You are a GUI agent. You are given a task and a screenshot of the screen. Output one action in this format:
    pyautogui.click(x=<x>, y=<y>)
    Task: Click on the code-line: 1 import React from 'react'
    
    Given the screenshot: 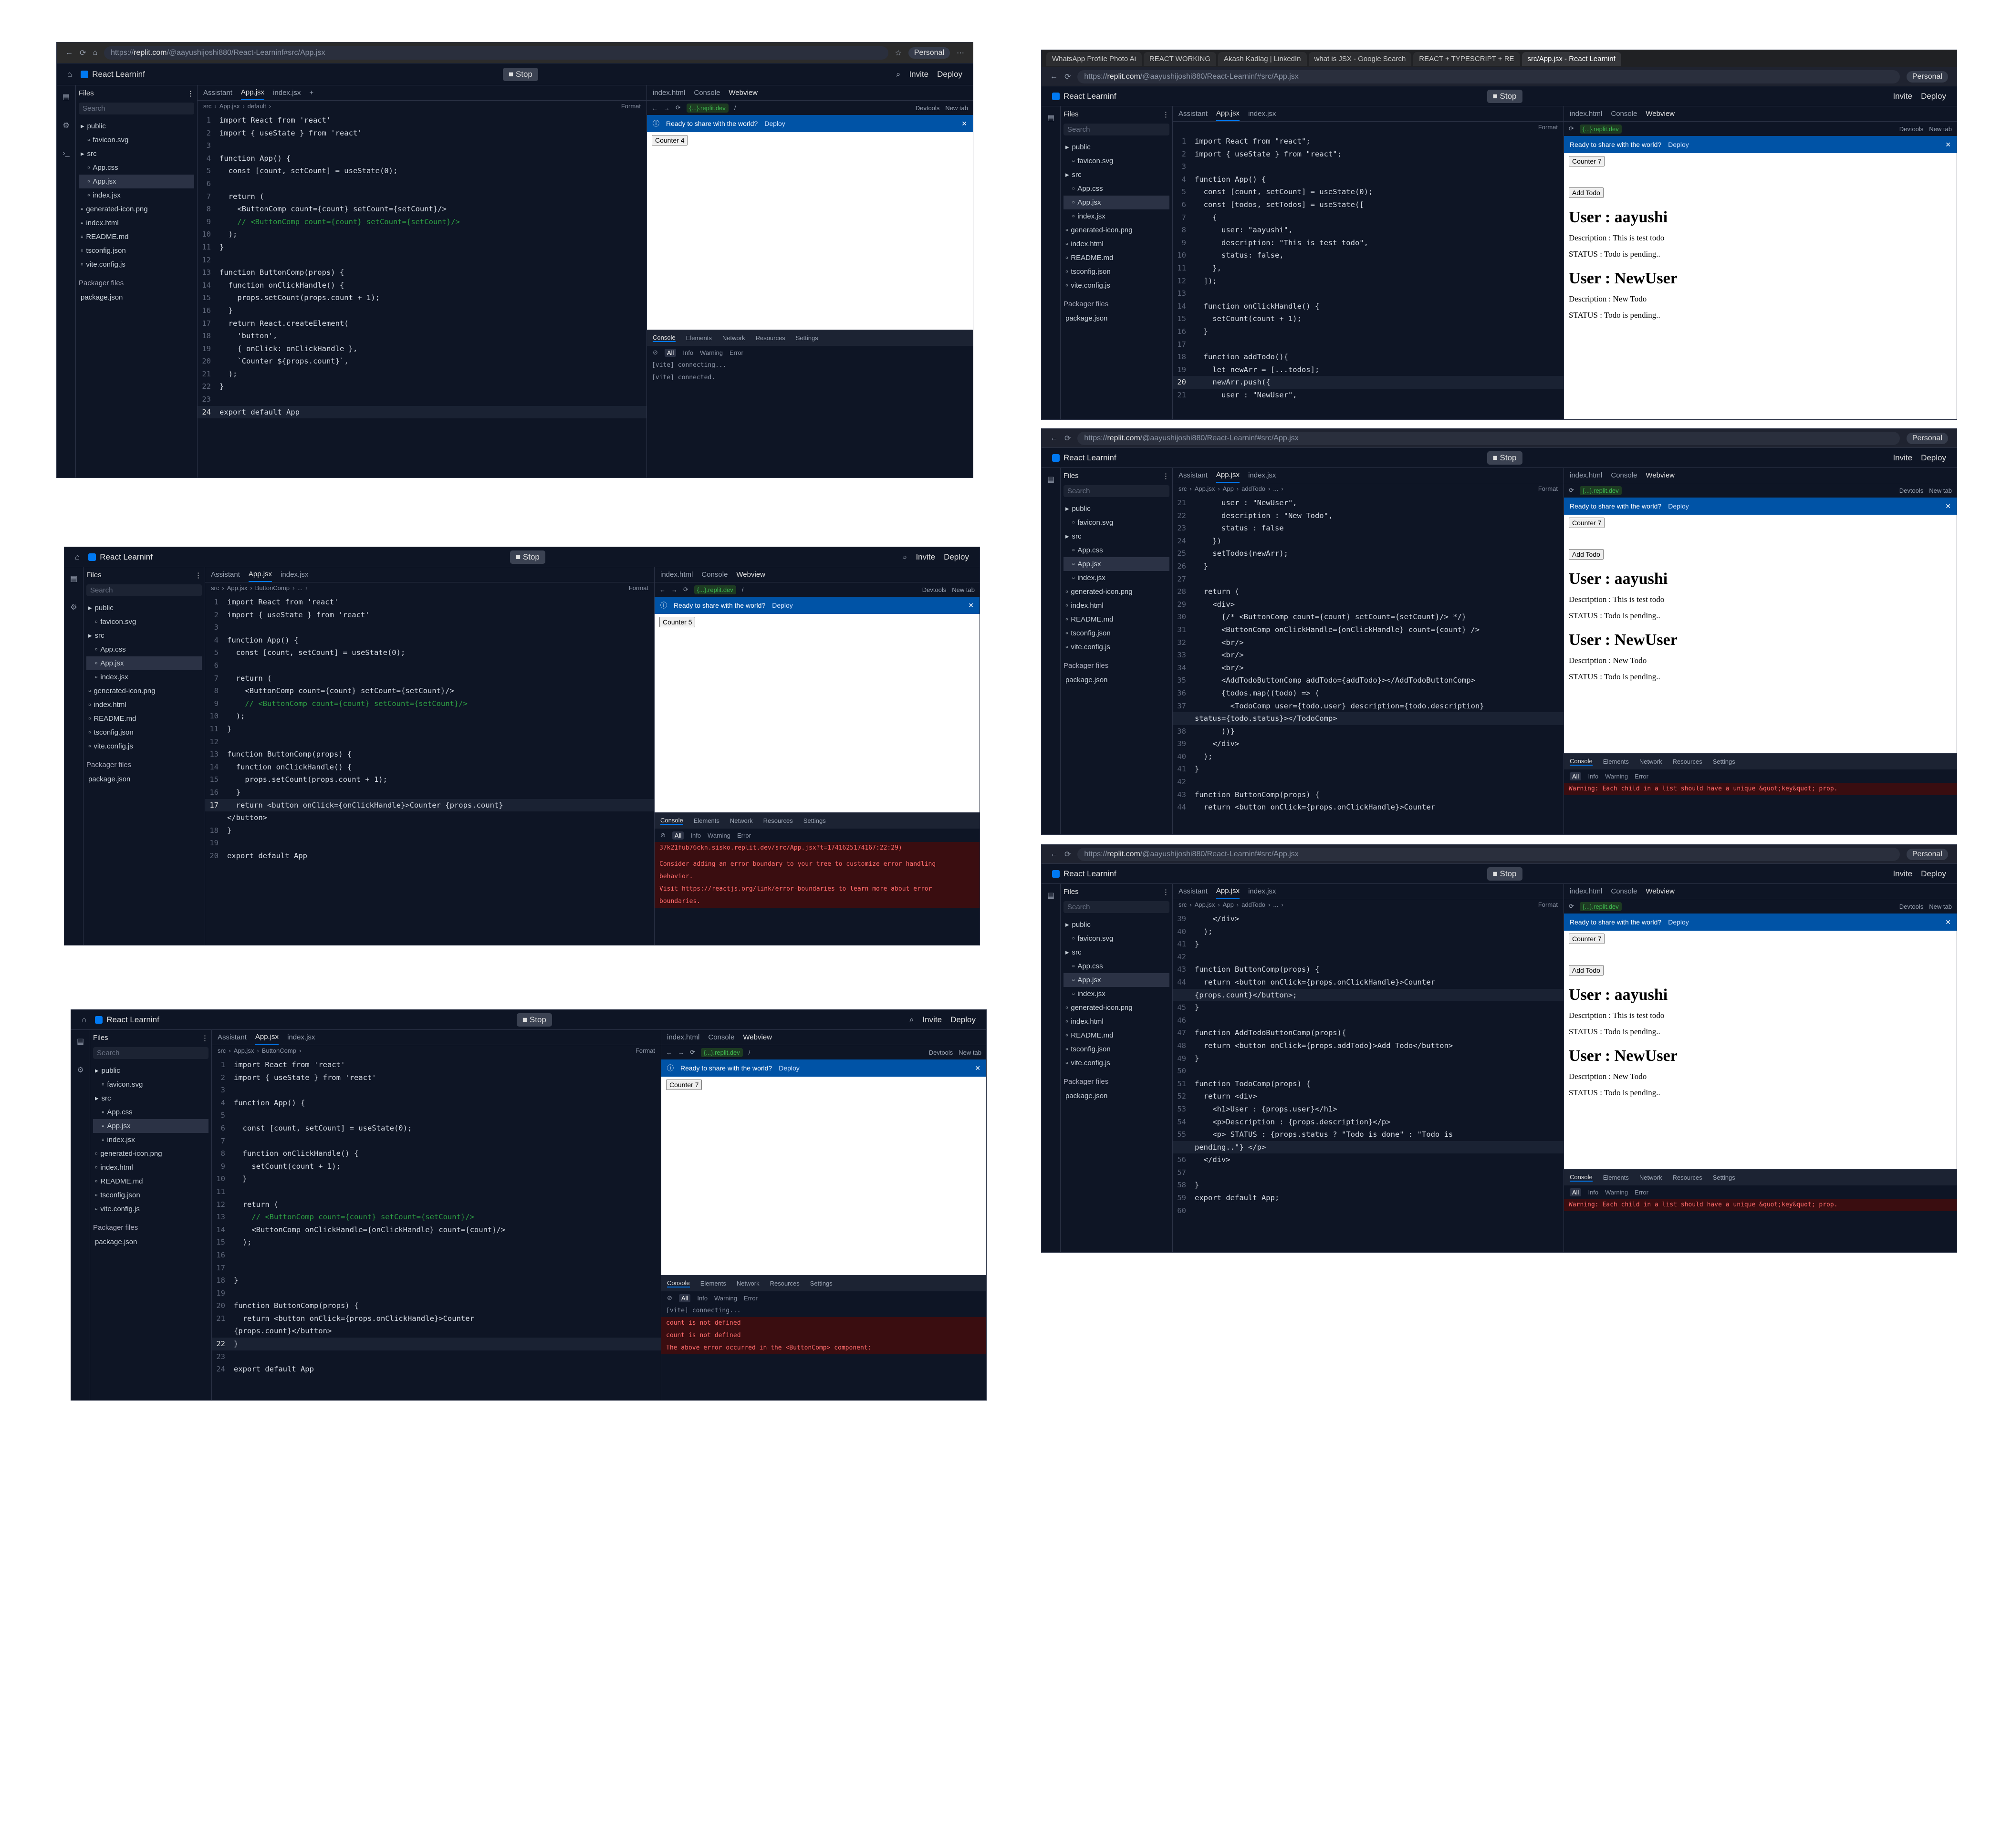 What is the action you would take?
    pyautogui.click(x=437, y=1065)
    